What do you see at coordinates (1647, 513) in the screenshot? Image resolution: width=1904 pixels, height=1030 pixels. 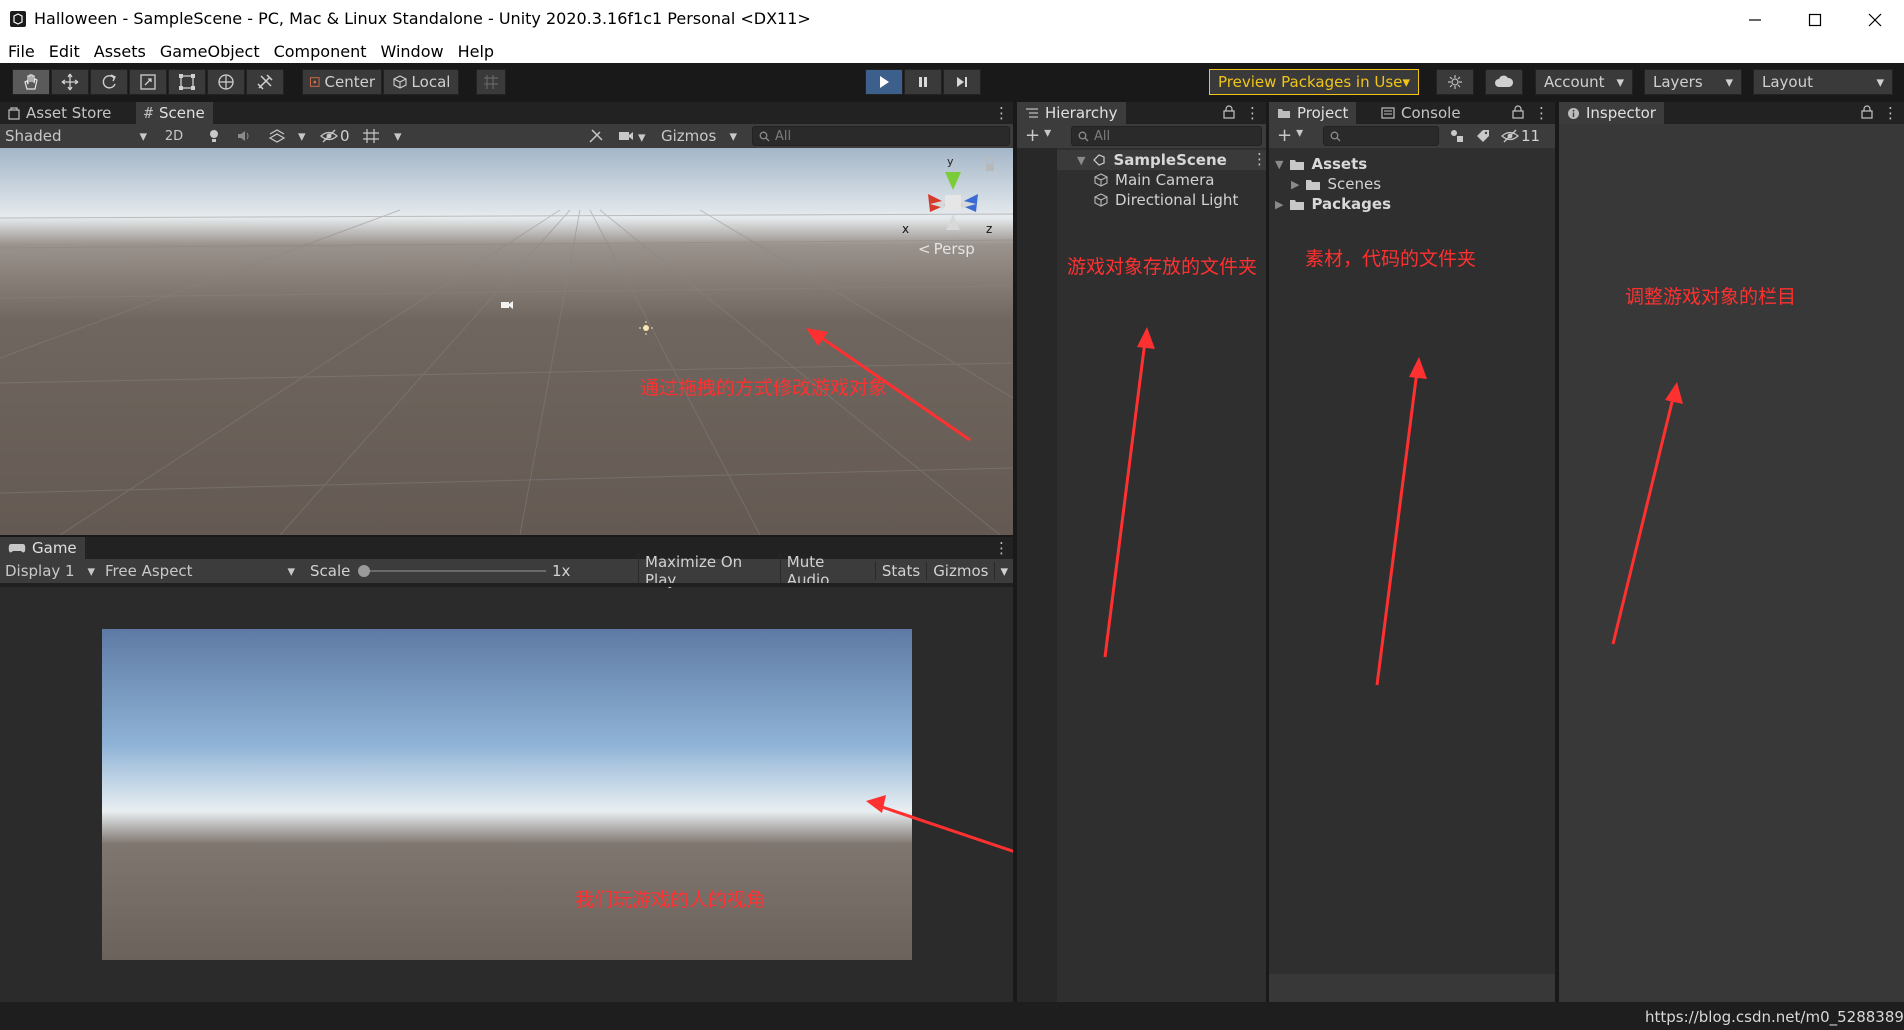 I see `annotation-arrow-icon` at bounding box center [1647, 513].